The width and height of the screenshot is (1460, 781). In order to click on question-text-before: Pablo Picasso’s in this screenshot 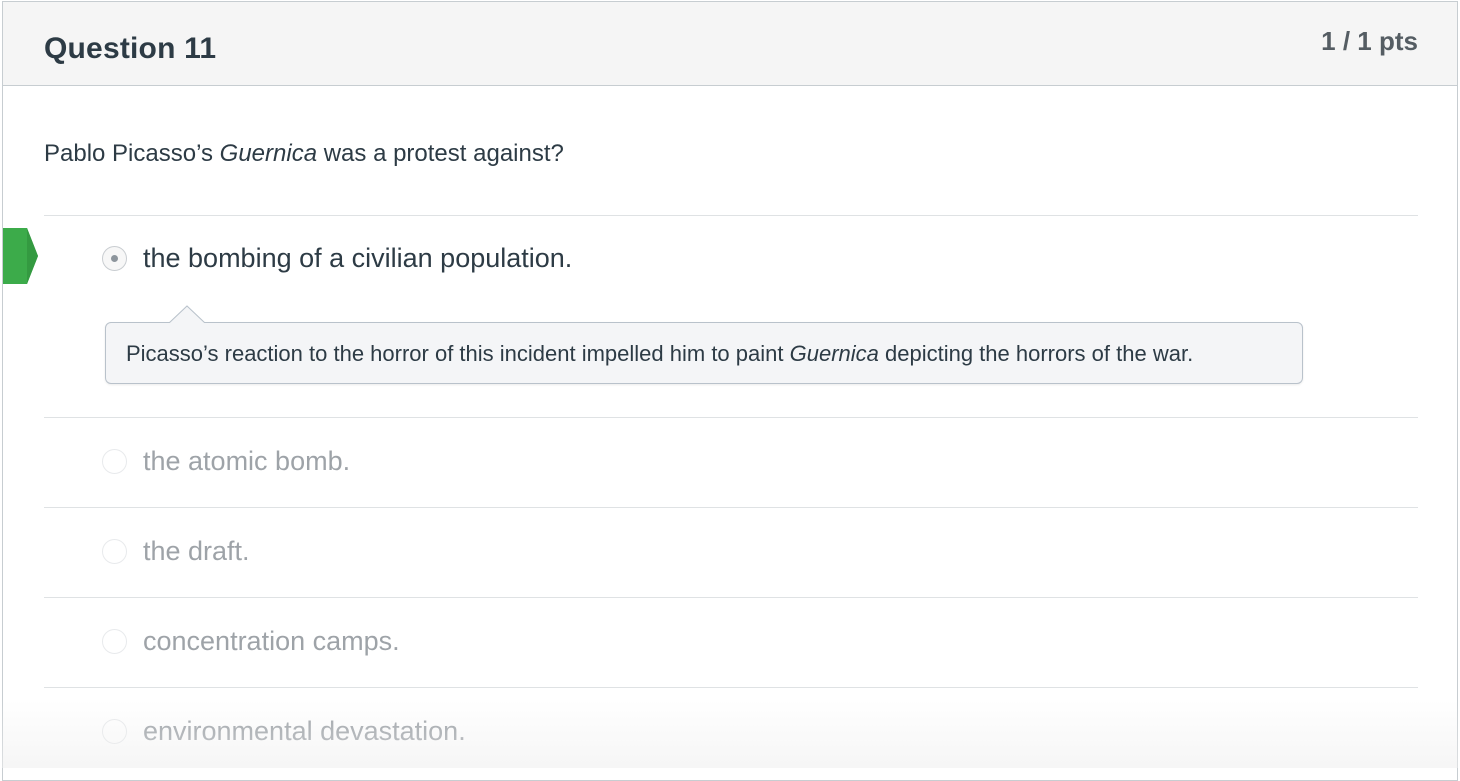, I will do `click(132, 153)`.